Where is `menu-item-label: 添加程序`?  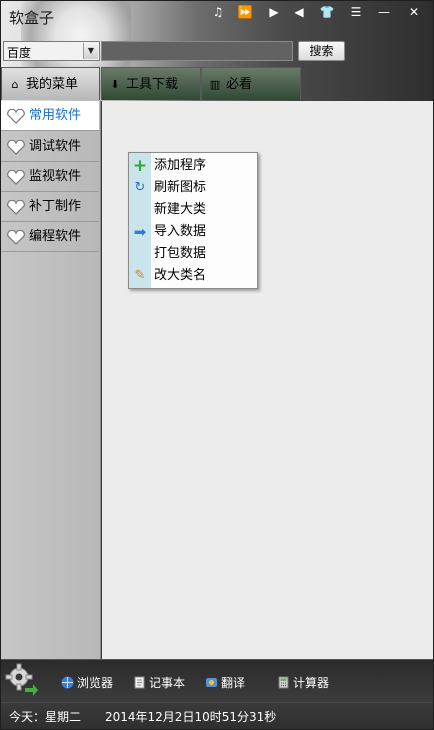 menu-item-label: 添加程序 is located at coordinates (180, 165).